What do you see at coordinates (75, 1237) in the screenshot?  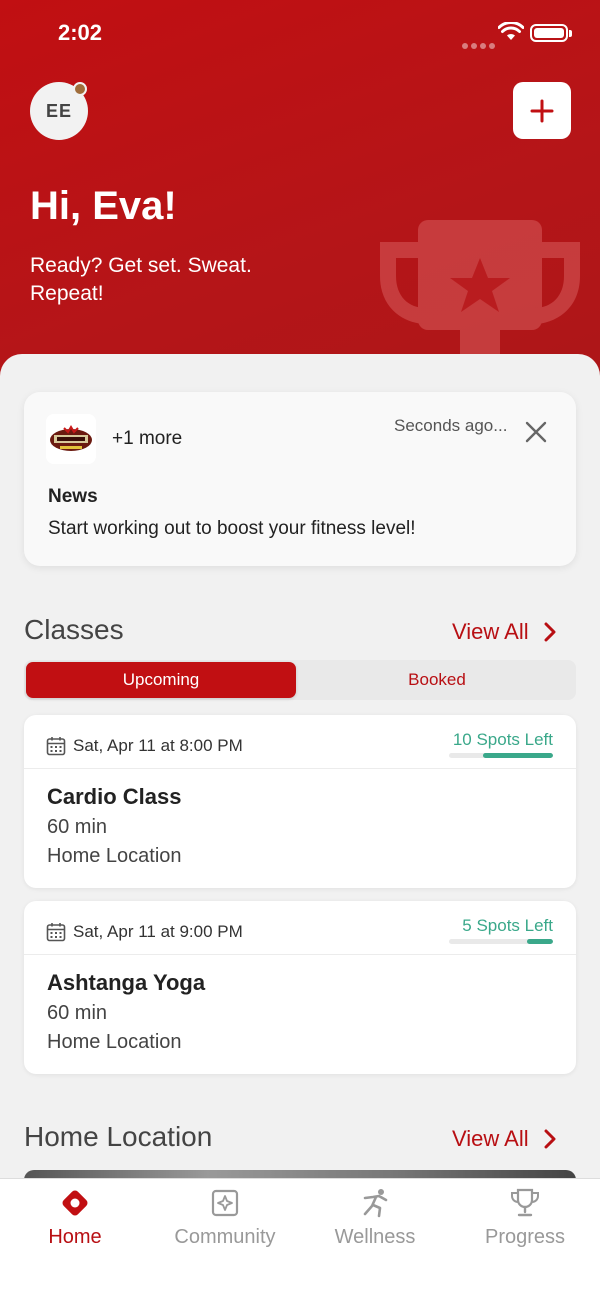 I see `tab-label: Home` at bounding box center [75, 1237].